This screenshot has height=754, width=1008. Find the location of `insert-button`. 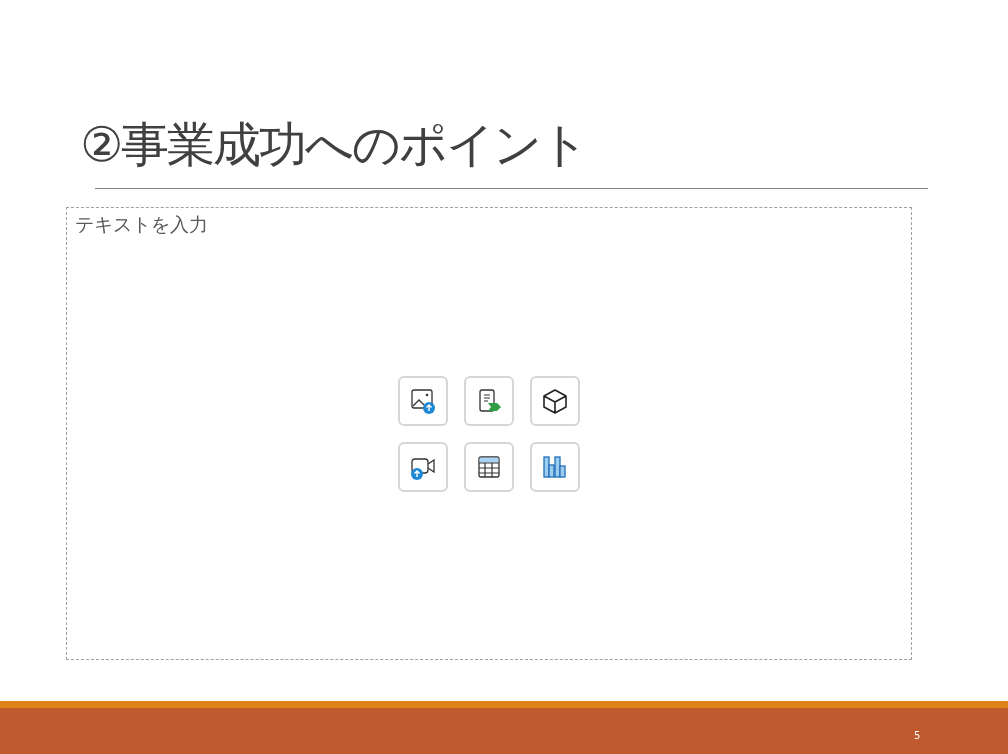

insert-button is located at coordinates (555, 401).